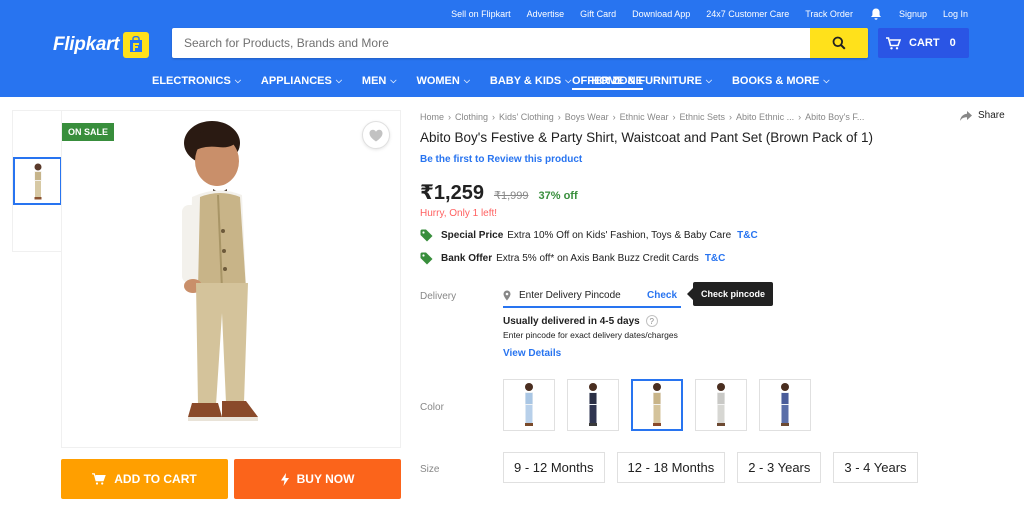  What do you see at coordinates (966, 115) in the screenshot?
I see `share-icon` at bounding box center [966, 115].